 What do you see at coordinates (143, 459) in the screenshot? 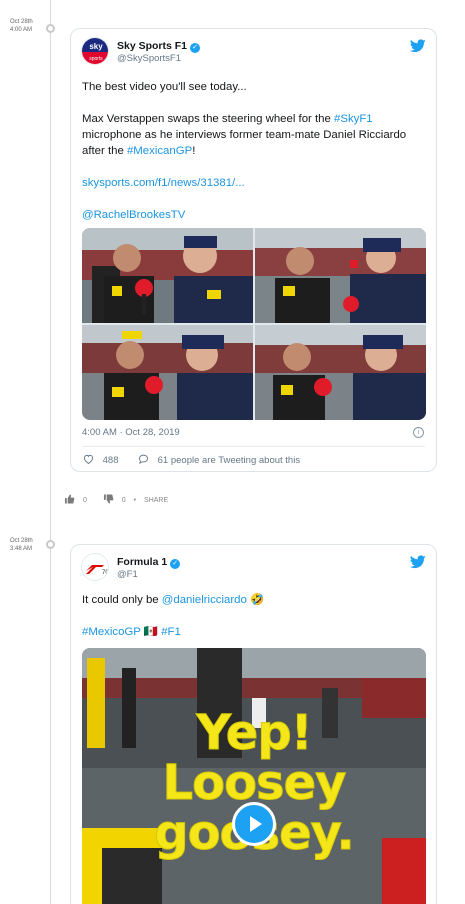
I see `comment-icon` at bounding box center [143, 459].